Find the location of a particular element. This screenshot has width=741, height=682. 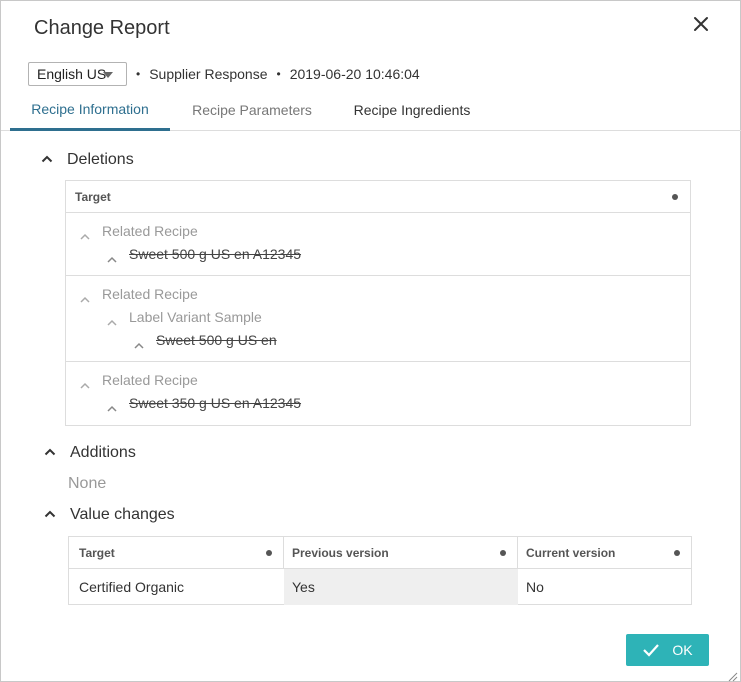

tree-node-label-variant: Label Variant Sample is located at coordinates (184, 317).